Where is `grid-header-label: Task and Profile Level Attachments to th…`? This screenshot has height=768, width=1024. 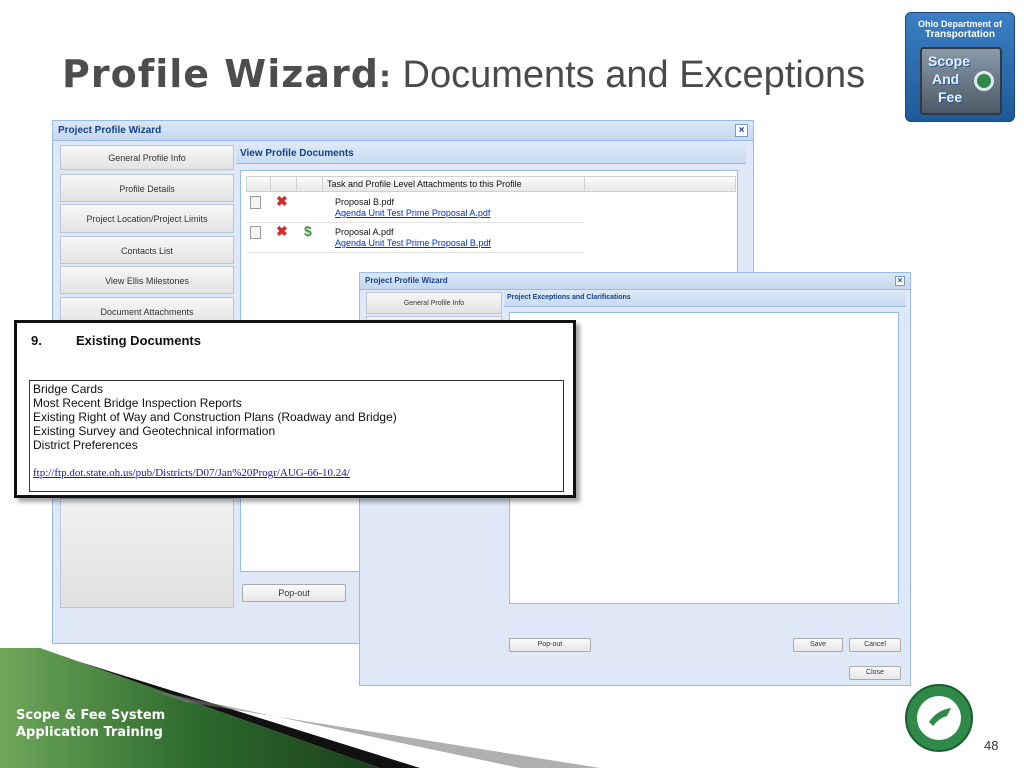
grid-header-label: Task and Profile Level Attachments to th… is located at coordinates (454, 184).